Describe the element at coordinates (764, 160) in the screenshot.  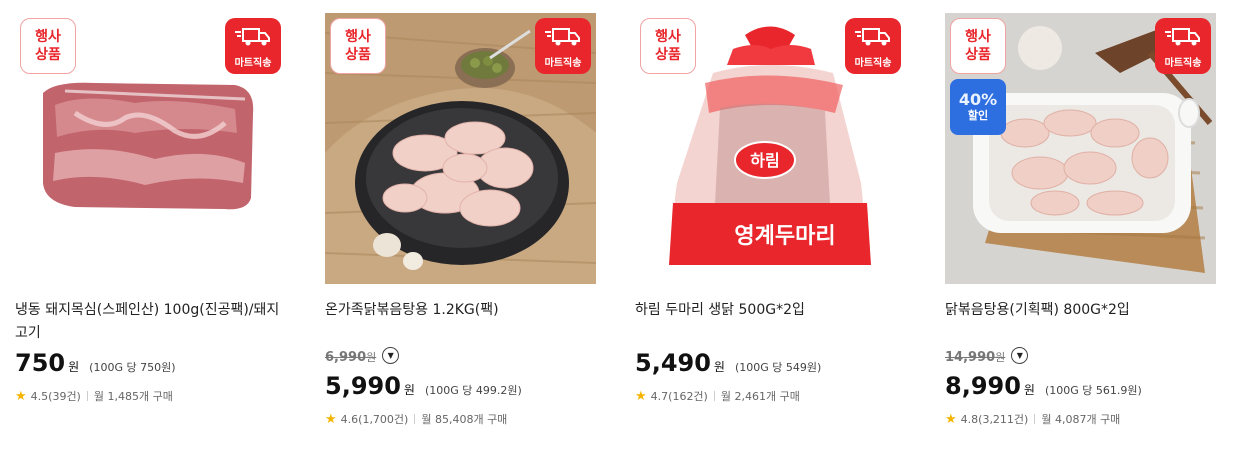
I see `package-brand: 하림` at that location.